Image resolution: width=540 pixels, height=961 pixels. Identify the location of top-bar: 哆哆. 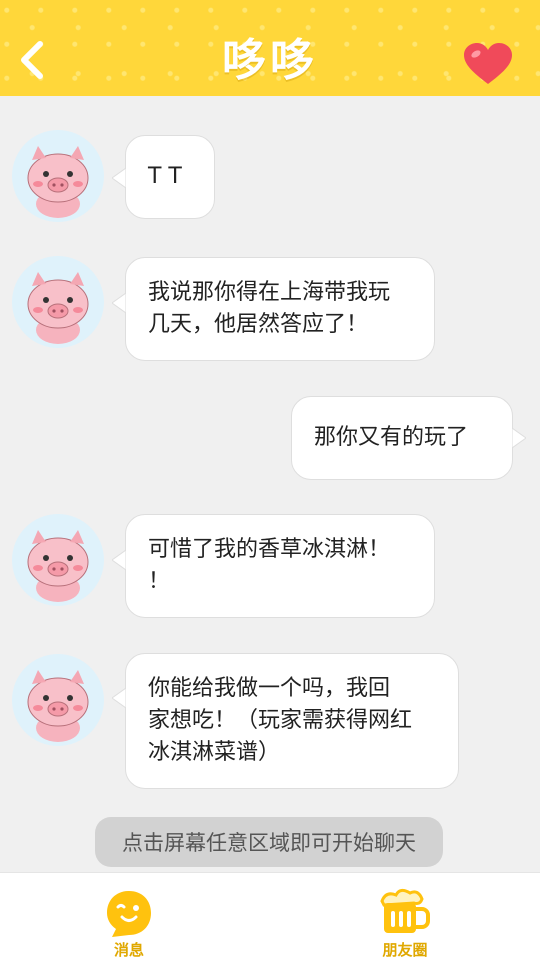
(270, 48).